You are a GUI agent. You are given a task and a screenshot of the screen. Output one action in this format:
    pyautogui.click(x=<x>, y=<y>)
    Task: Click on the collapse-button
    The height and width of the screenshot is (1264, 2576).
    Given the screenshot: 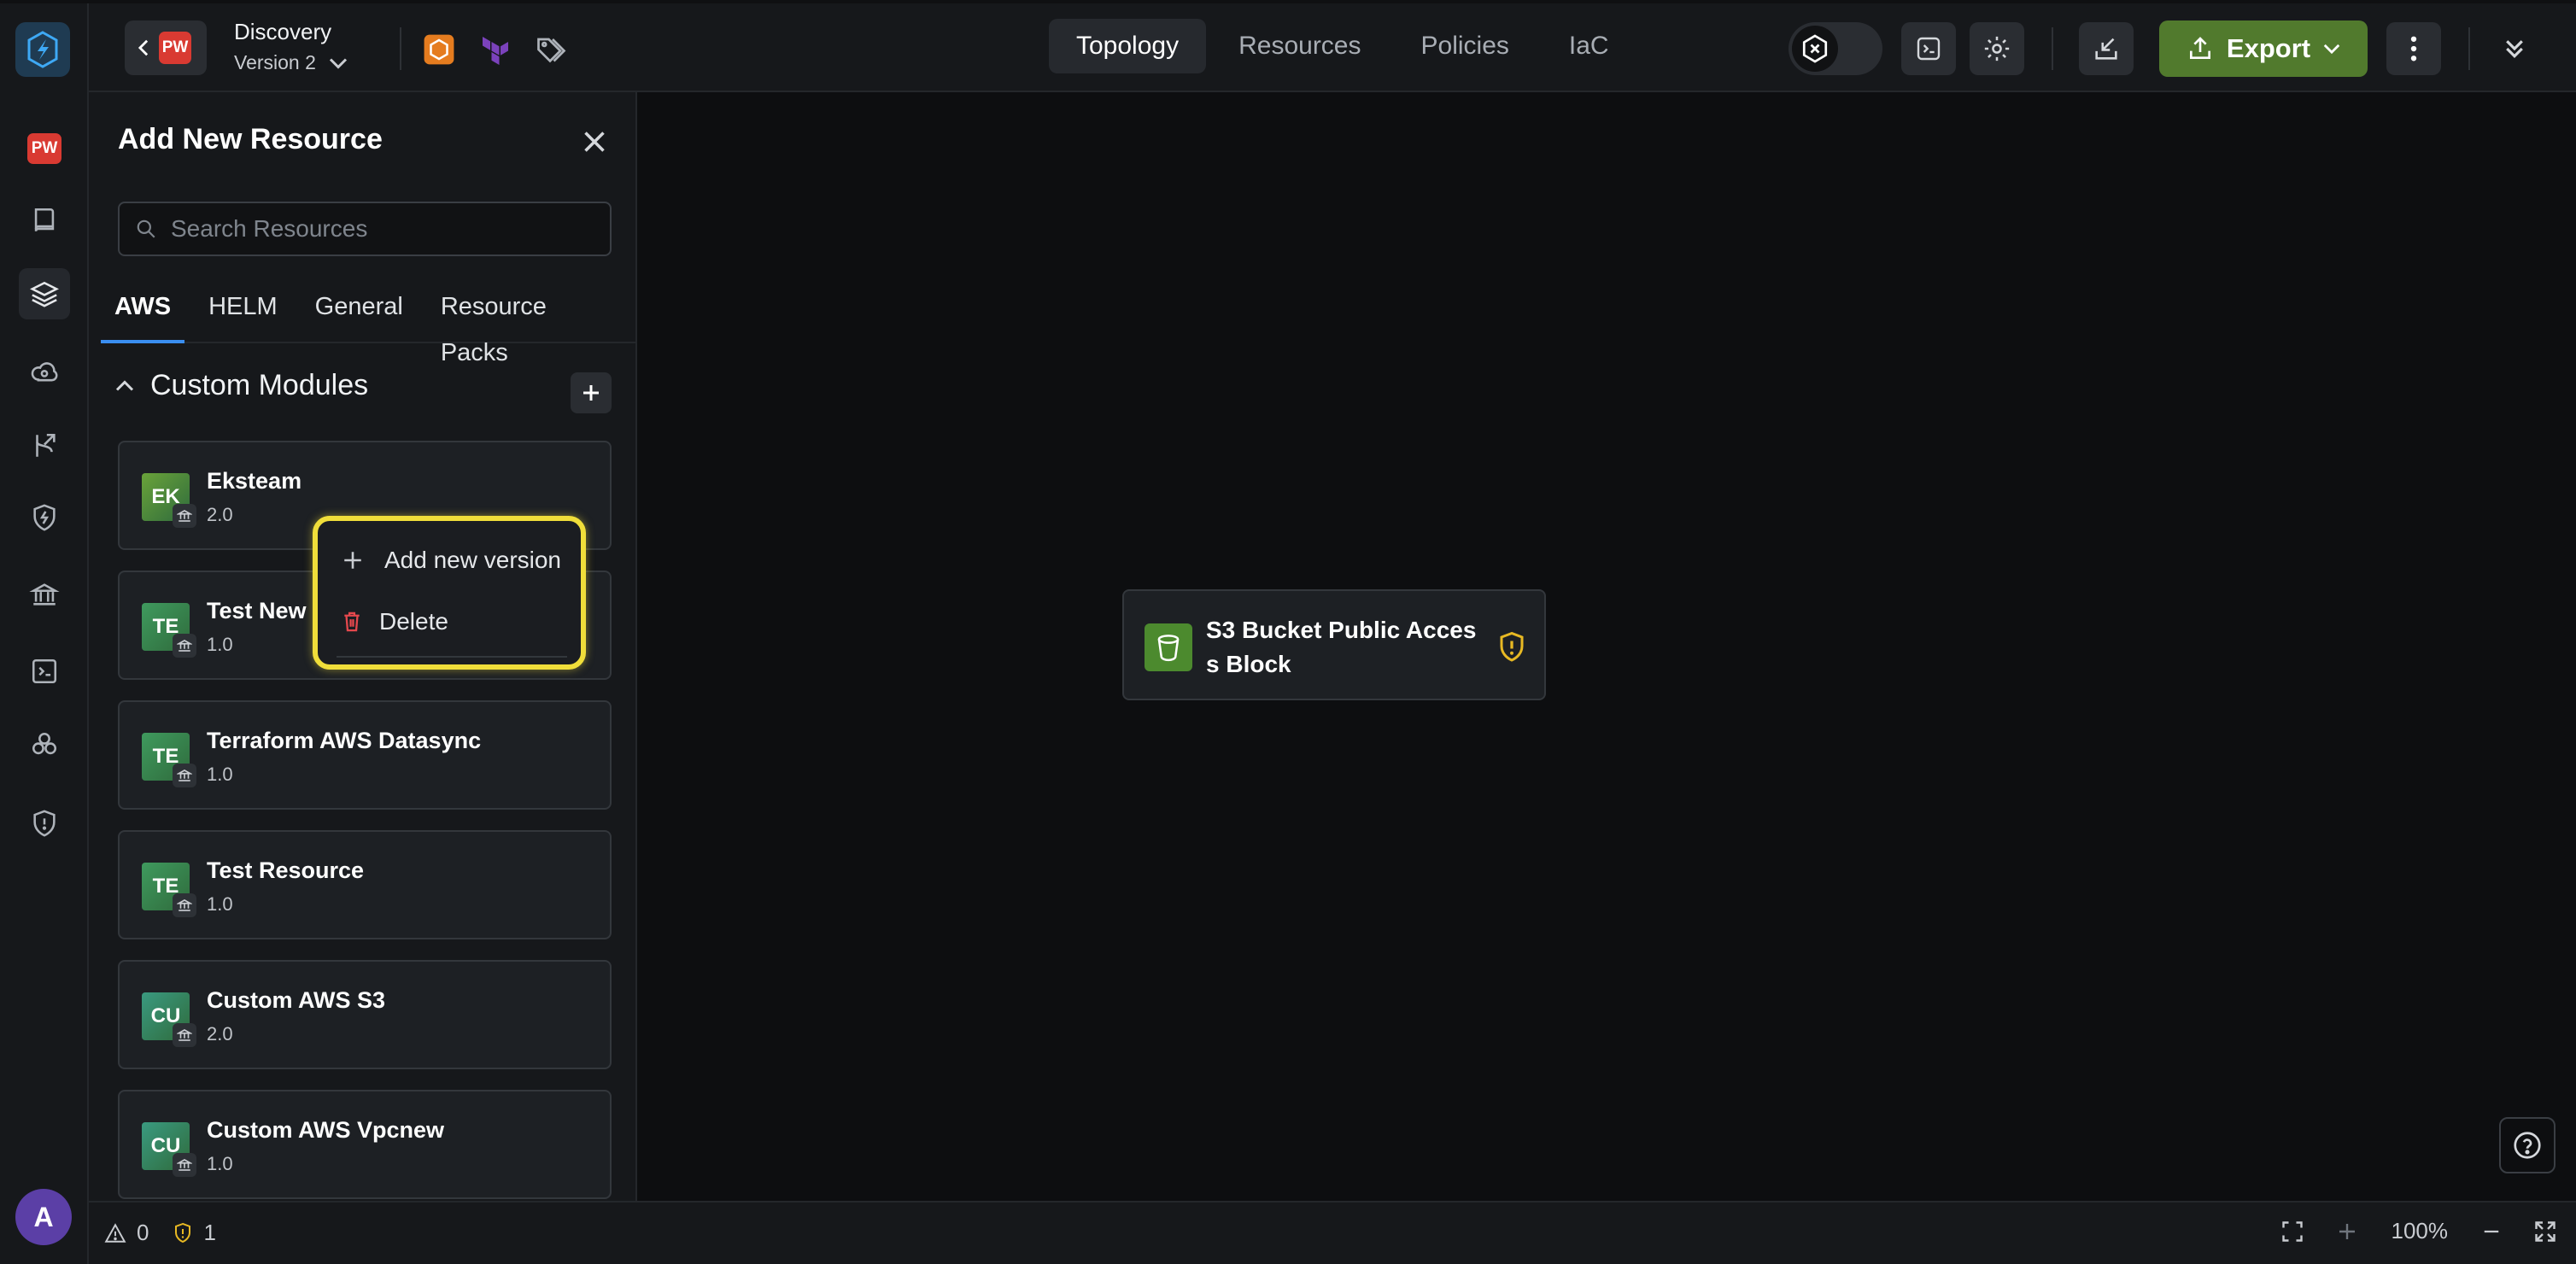 What is the action you would take?
    pyautogui.click(x=2514, y=49)
    